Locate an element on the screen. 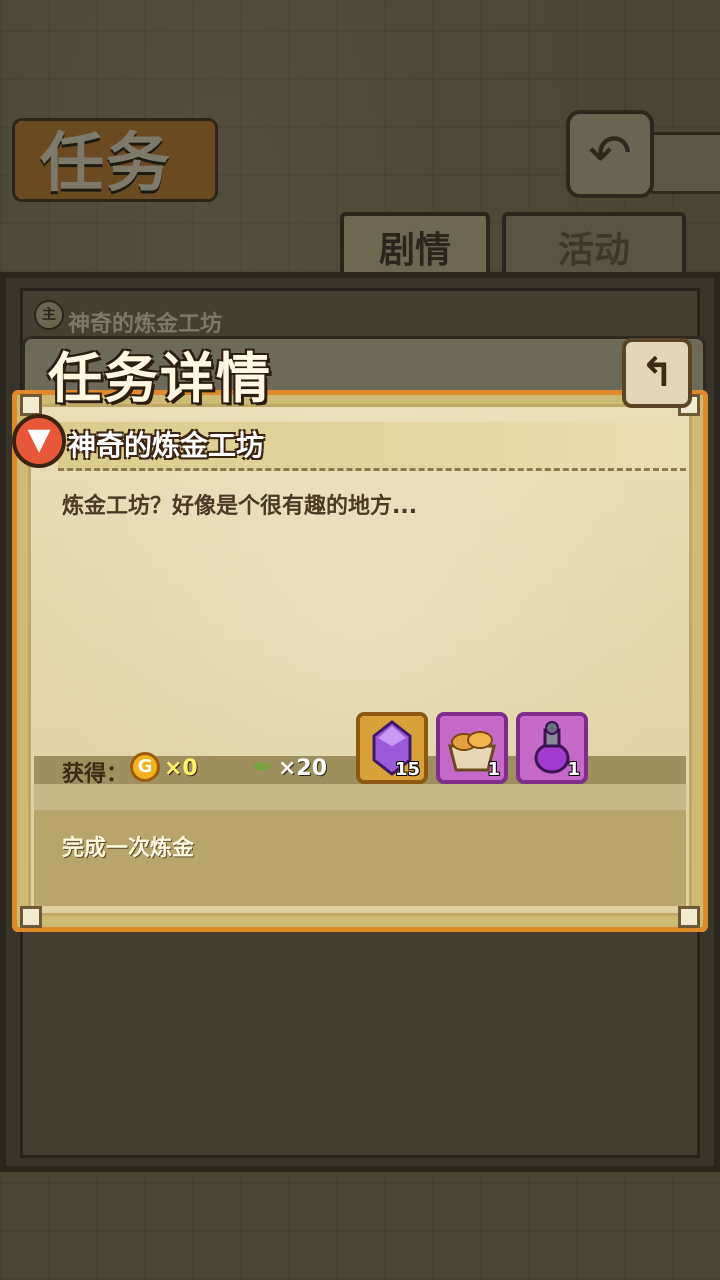 The height and width of the screenshot is (1280, 720). back-button: ↶ is located at coordinates (610, 154).